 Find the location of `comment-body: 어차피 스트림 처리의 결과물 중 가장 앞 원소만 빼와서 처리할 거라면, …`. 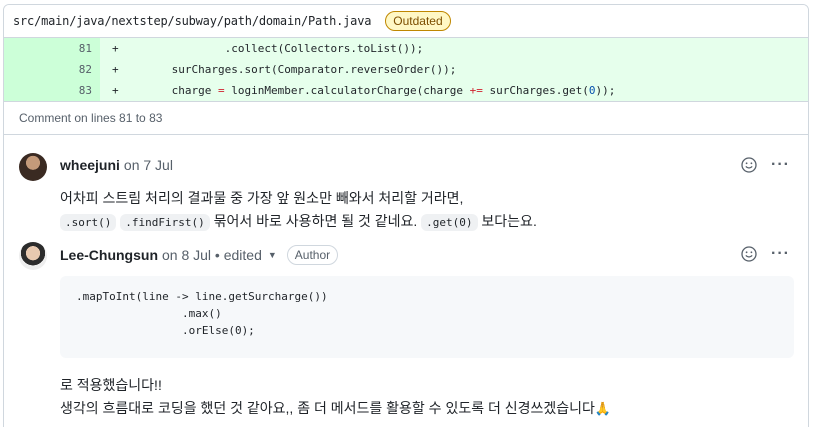

comment-body: 어차피 스트림 처리의 결과물 중 가장 앞 원소만 빼와서 처리할 거라면, … is located at coordinates (298, 210).